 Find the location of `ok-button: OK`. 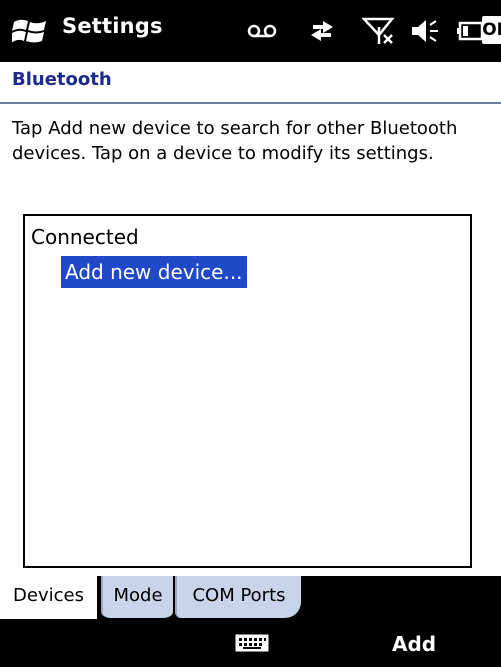

ok-button: OK is located at coordinates (491, 30).